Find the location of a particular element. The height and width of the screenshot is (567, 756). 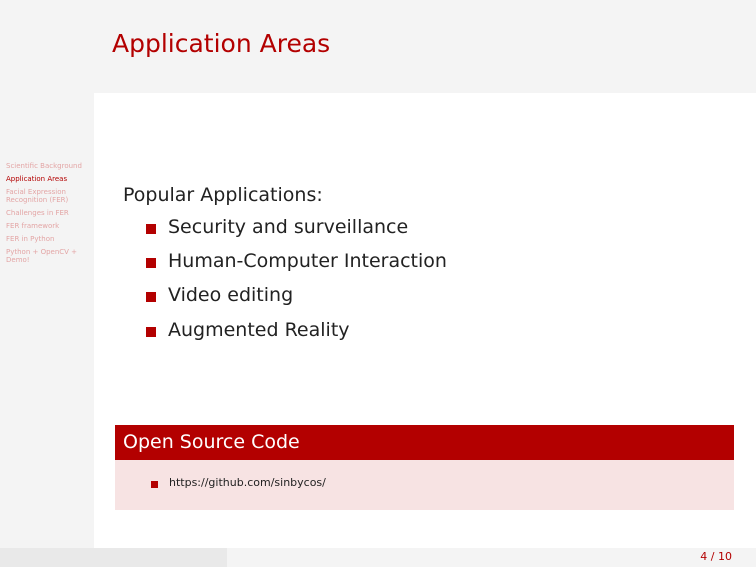

nav-item-facial-expression-recognition: Facial Expression Recognition (FER) is located at coordinates (49, 196).